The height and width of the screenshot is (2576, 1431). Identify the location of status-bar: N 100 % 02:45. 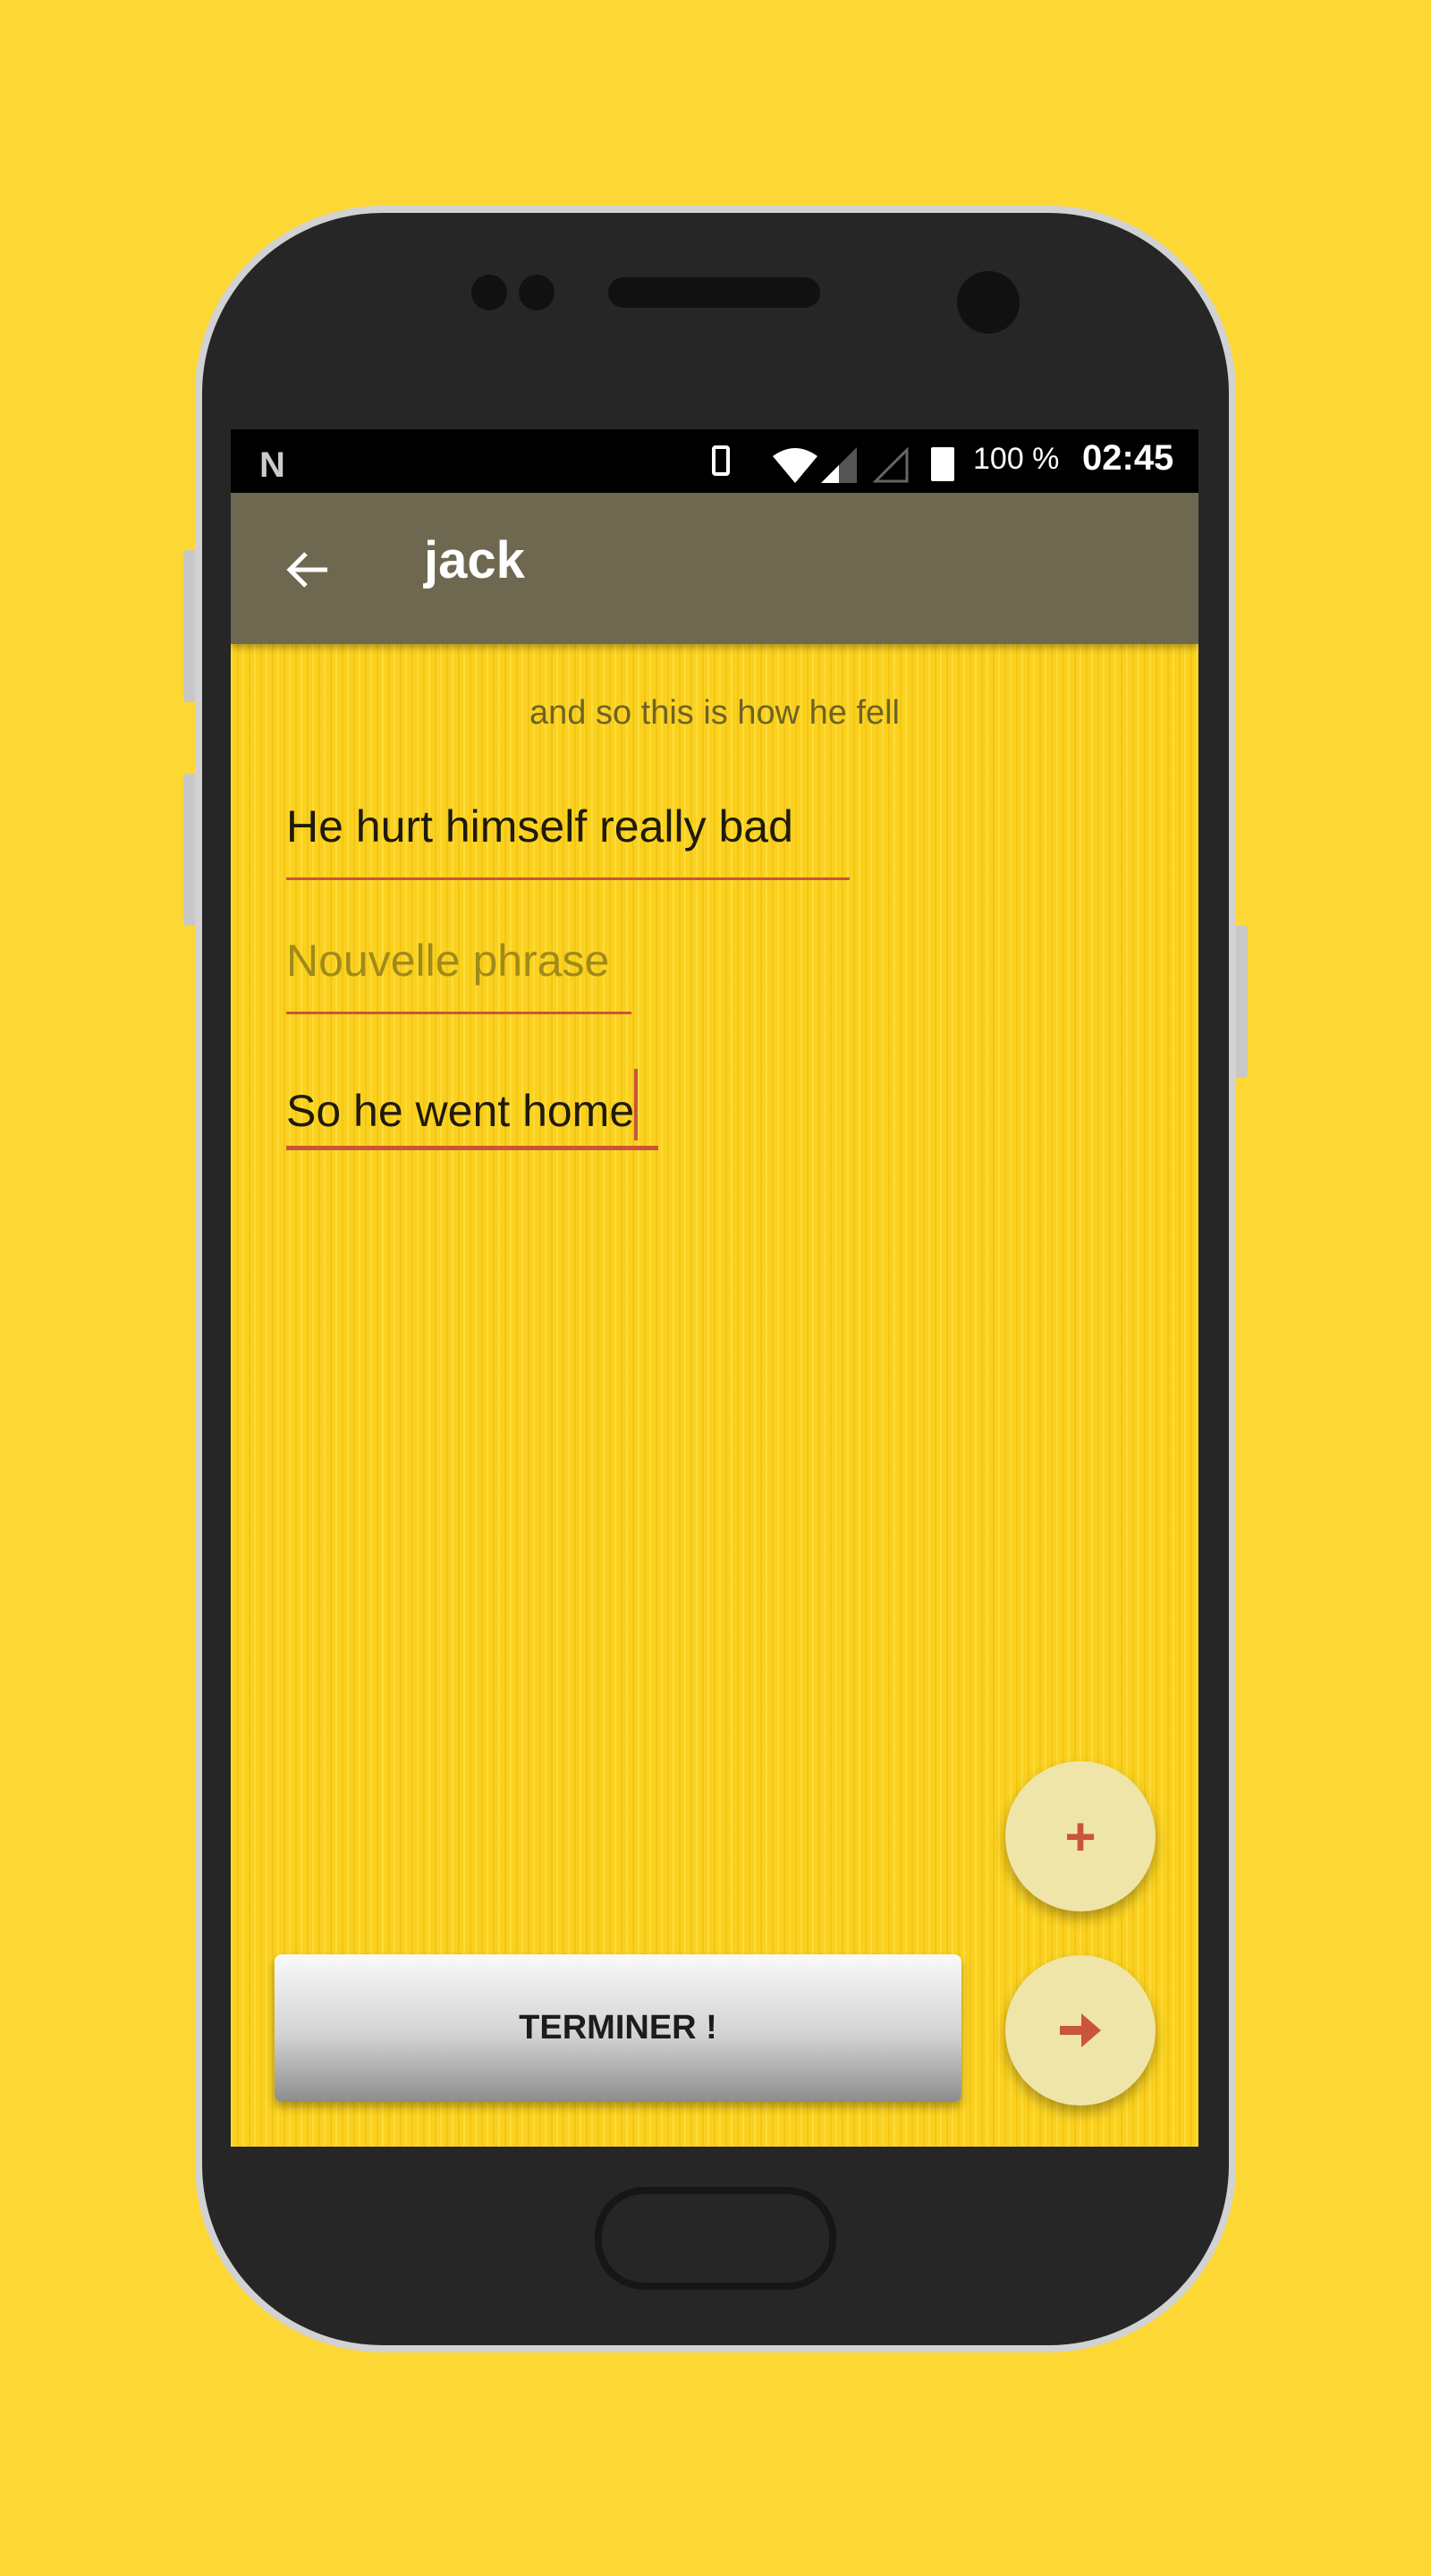
(715, 461).